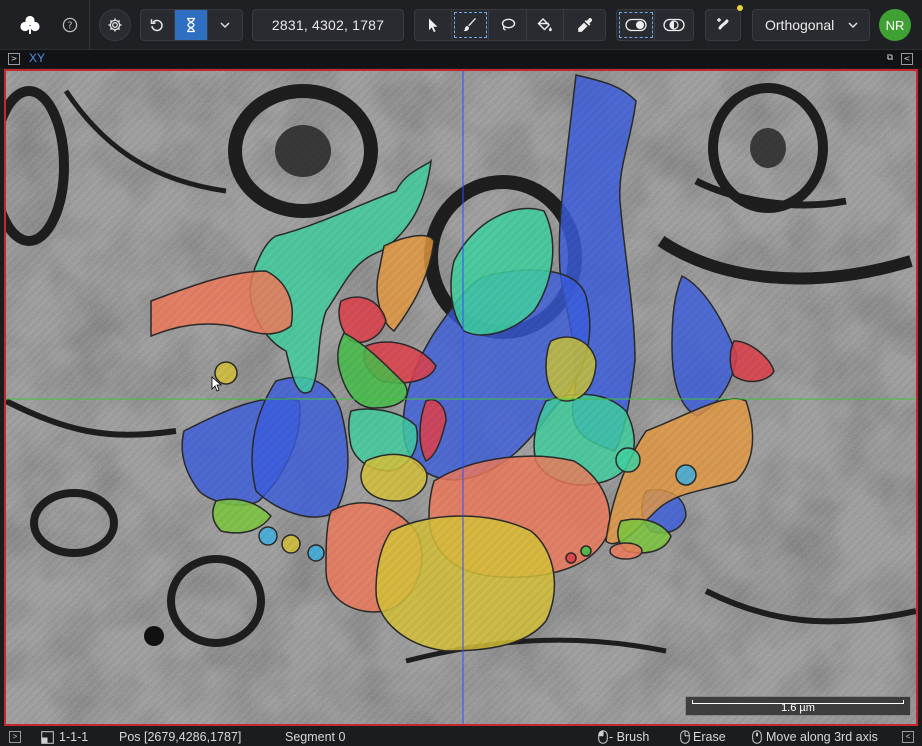  What do you see at coordinates (629, 737) in the screenshot?
I see `hint-brush: - Brush` at bounding box center [629, 737].